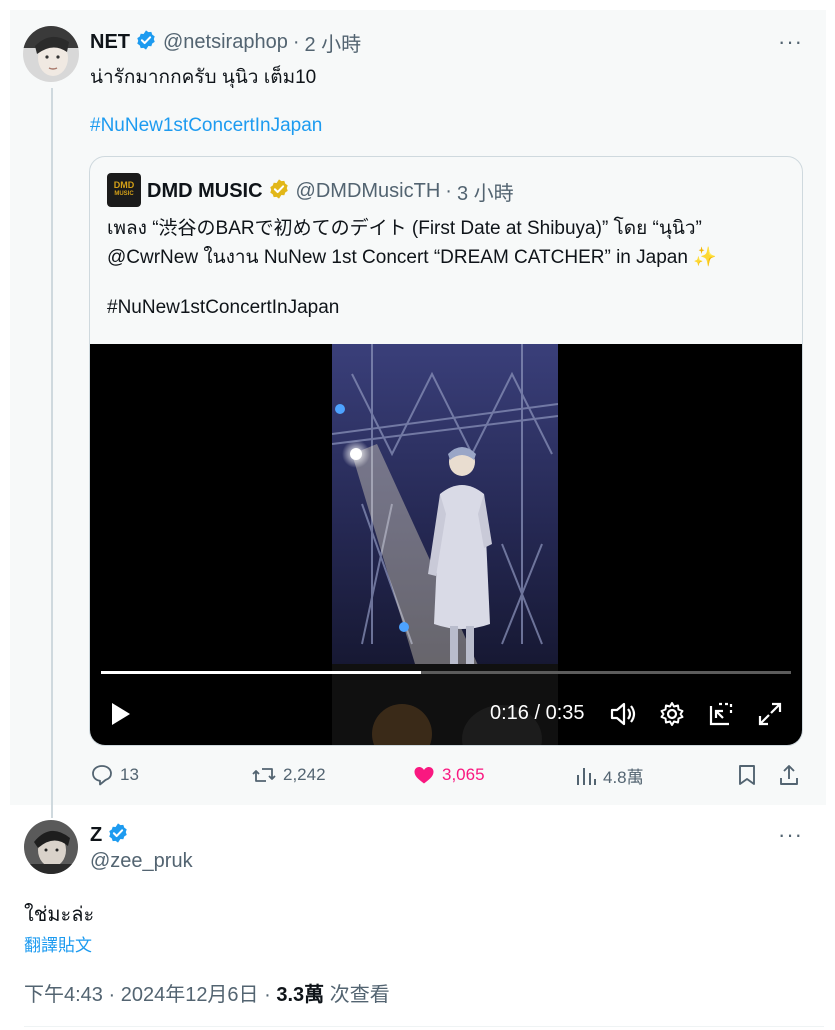 The width and height of the screenshot is (835, 1030). What do you see at coordinates (424, 1026) in the screenshot?
I see `divider` at bounding box center [424, 1026].